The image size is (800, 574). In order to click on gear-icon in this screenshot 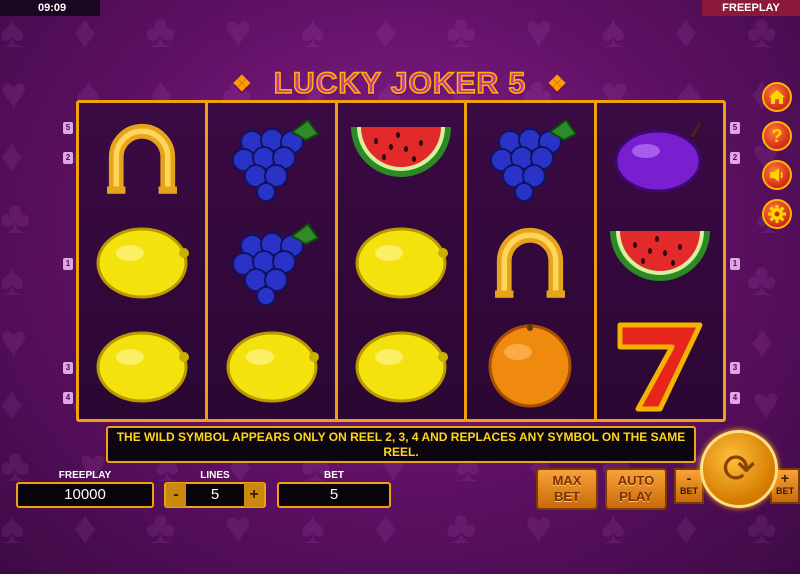, I will do `click(777, 214)`.